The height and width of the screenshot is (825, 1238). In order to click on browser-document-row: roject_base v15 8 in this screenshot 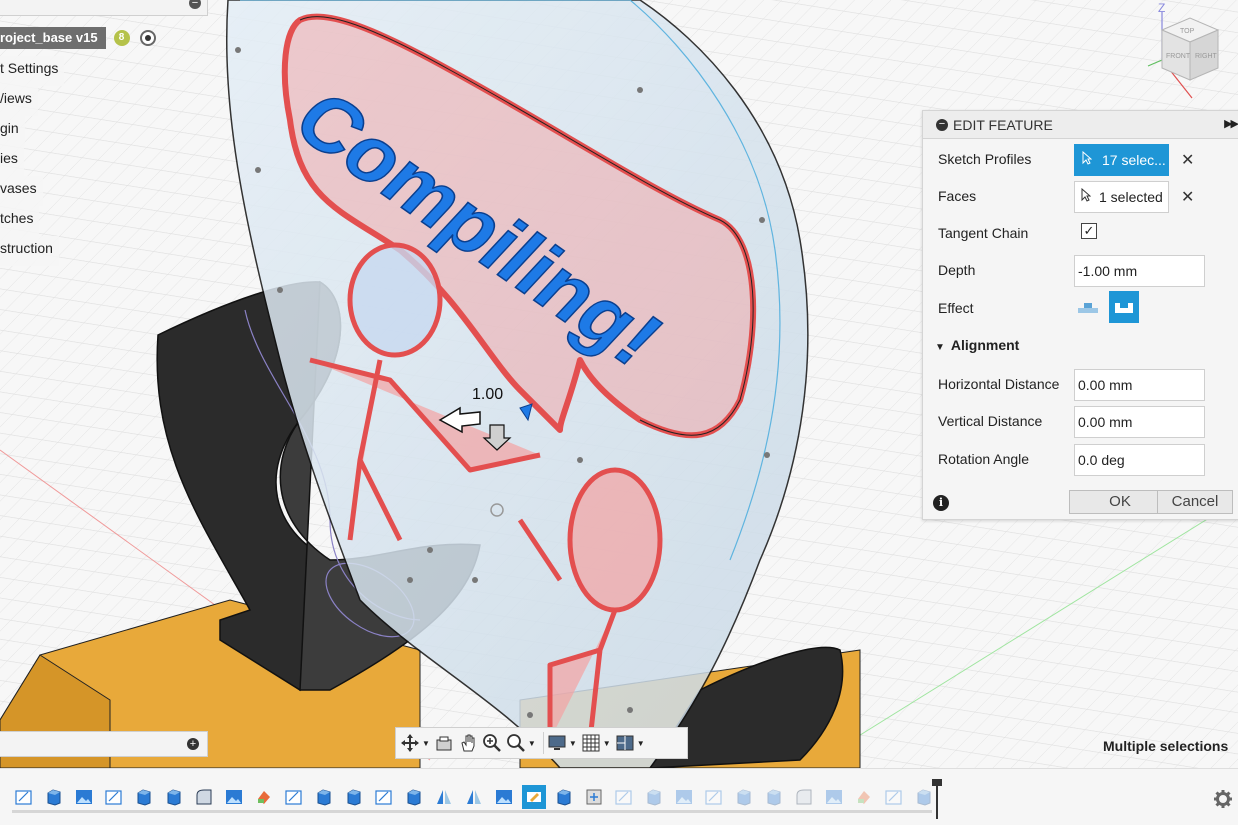, I will do `click(78, 38)`.